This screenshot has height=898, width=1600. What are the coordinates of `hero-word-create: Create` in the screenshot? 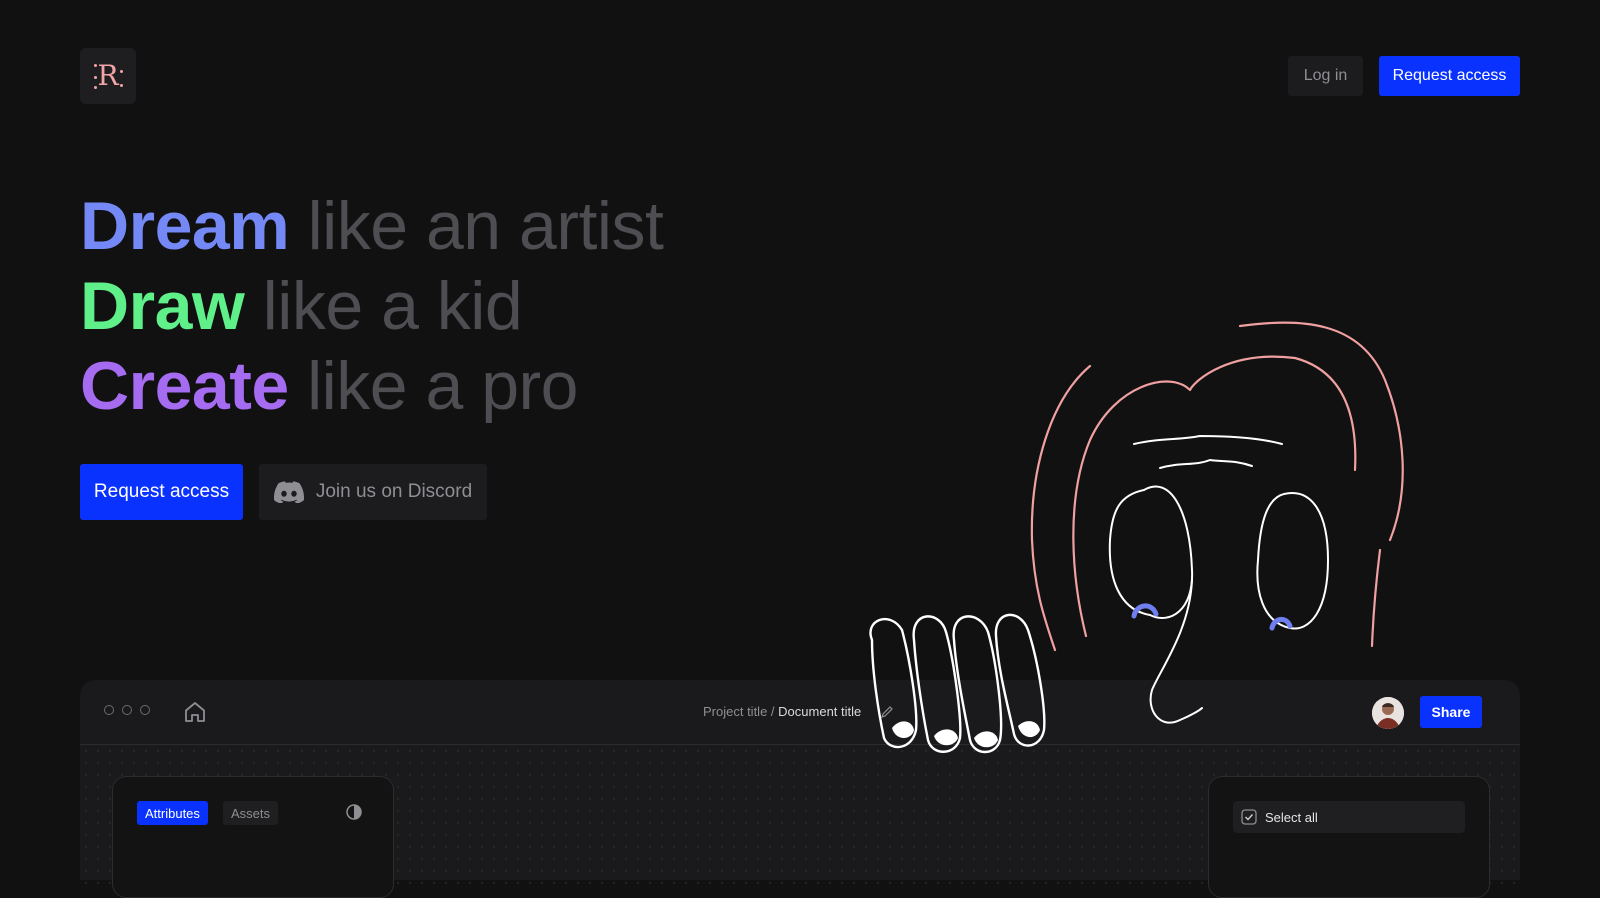 It's located at (184, 386).